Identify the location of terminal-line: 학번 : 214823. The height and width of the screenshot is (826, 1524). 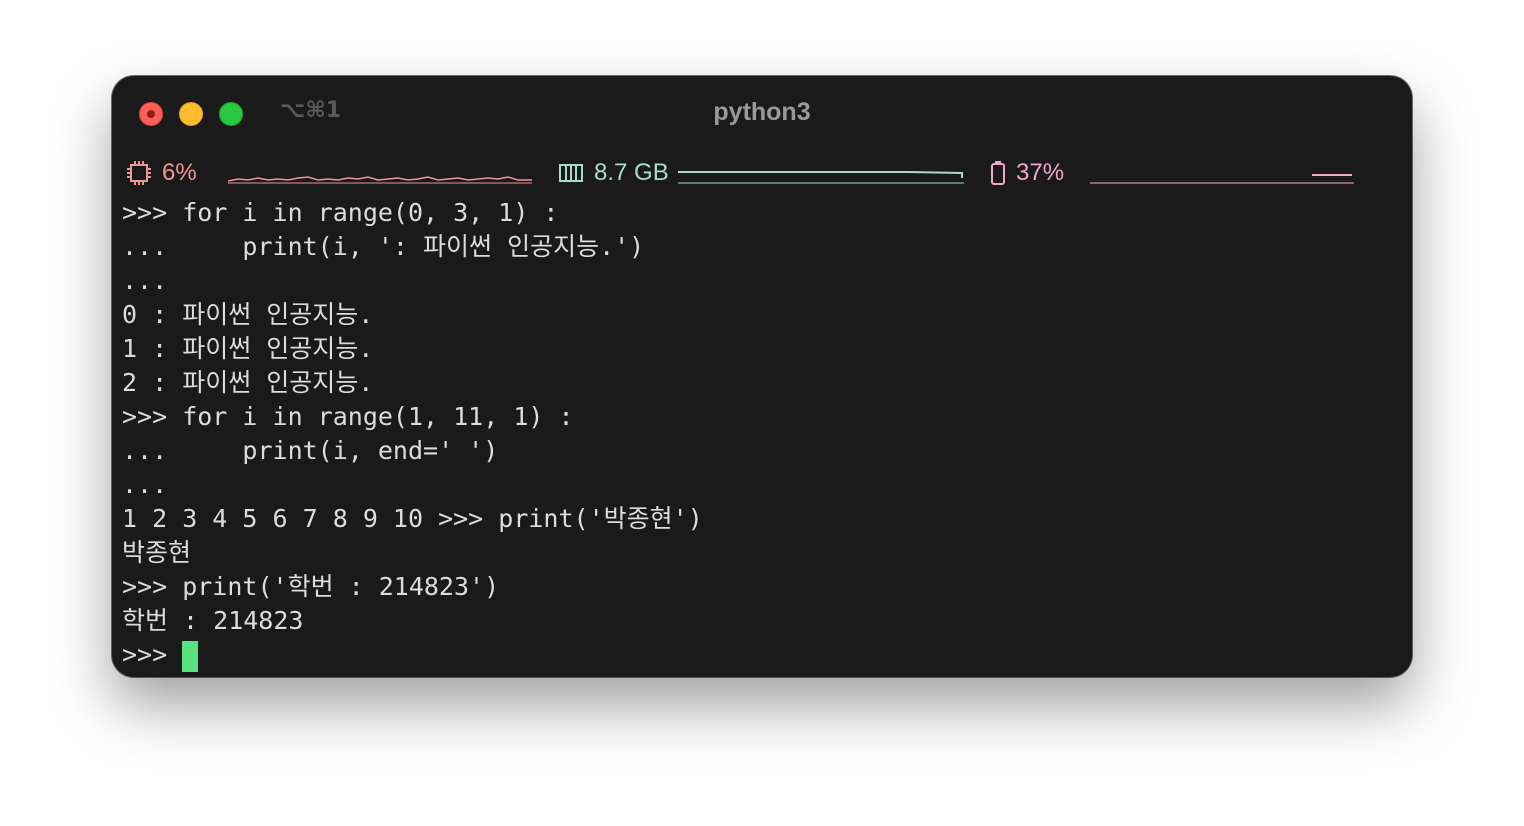
(213, 620).